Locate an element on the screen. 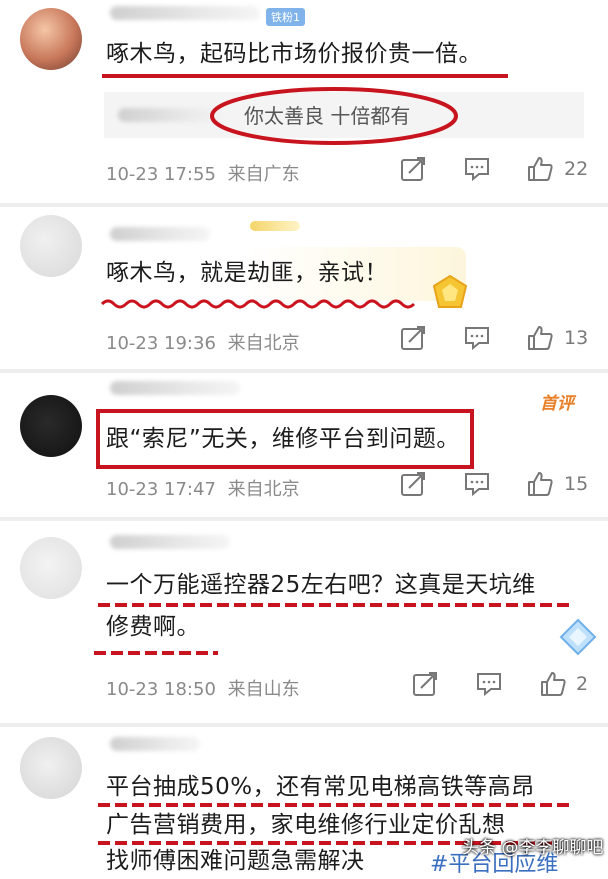  first-comment-tag: 首评 is located at coordinates (557, 404).